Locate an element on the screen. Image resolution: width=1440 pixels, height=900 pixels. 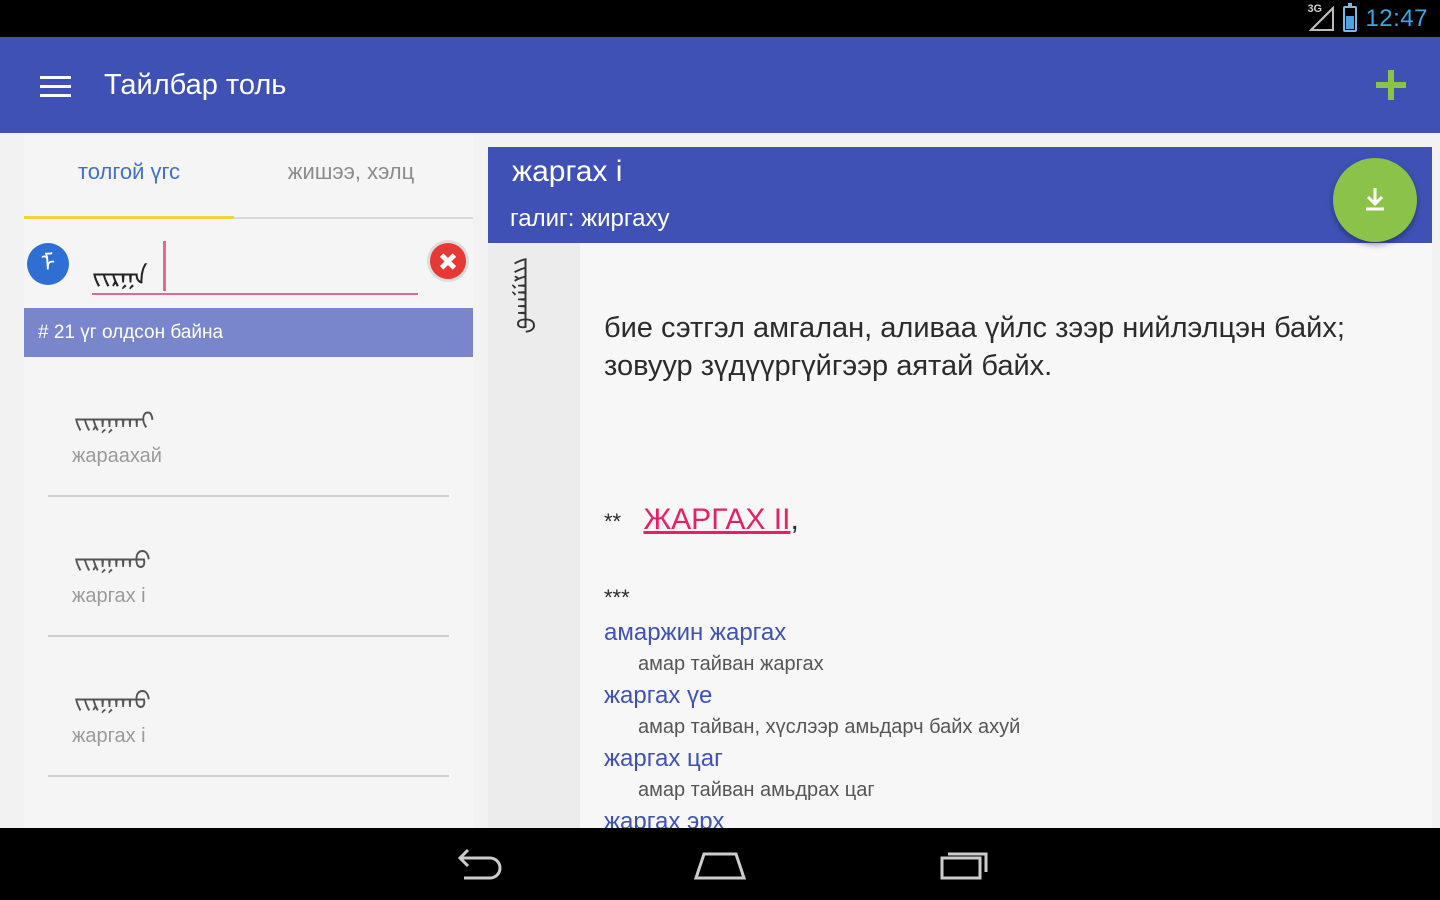
tab-indicator is located at coordinates (129, 217).